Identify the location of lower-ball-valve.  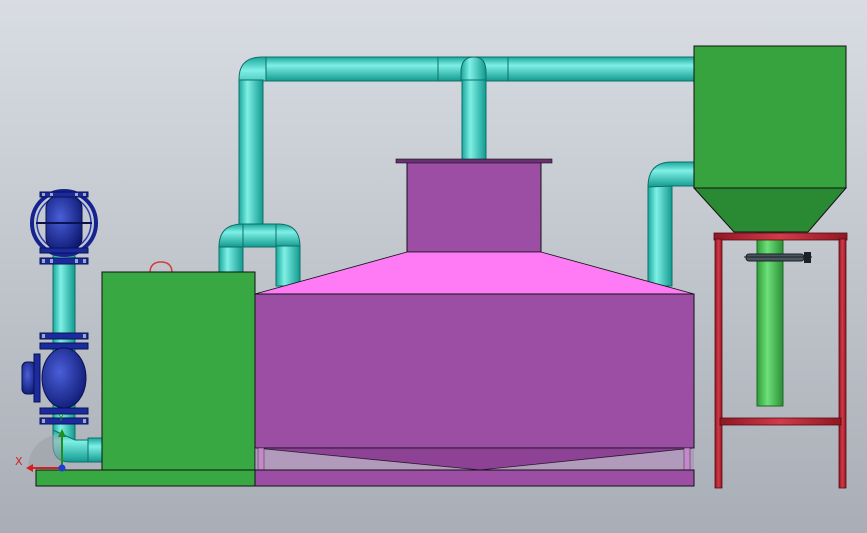
(55, 378).